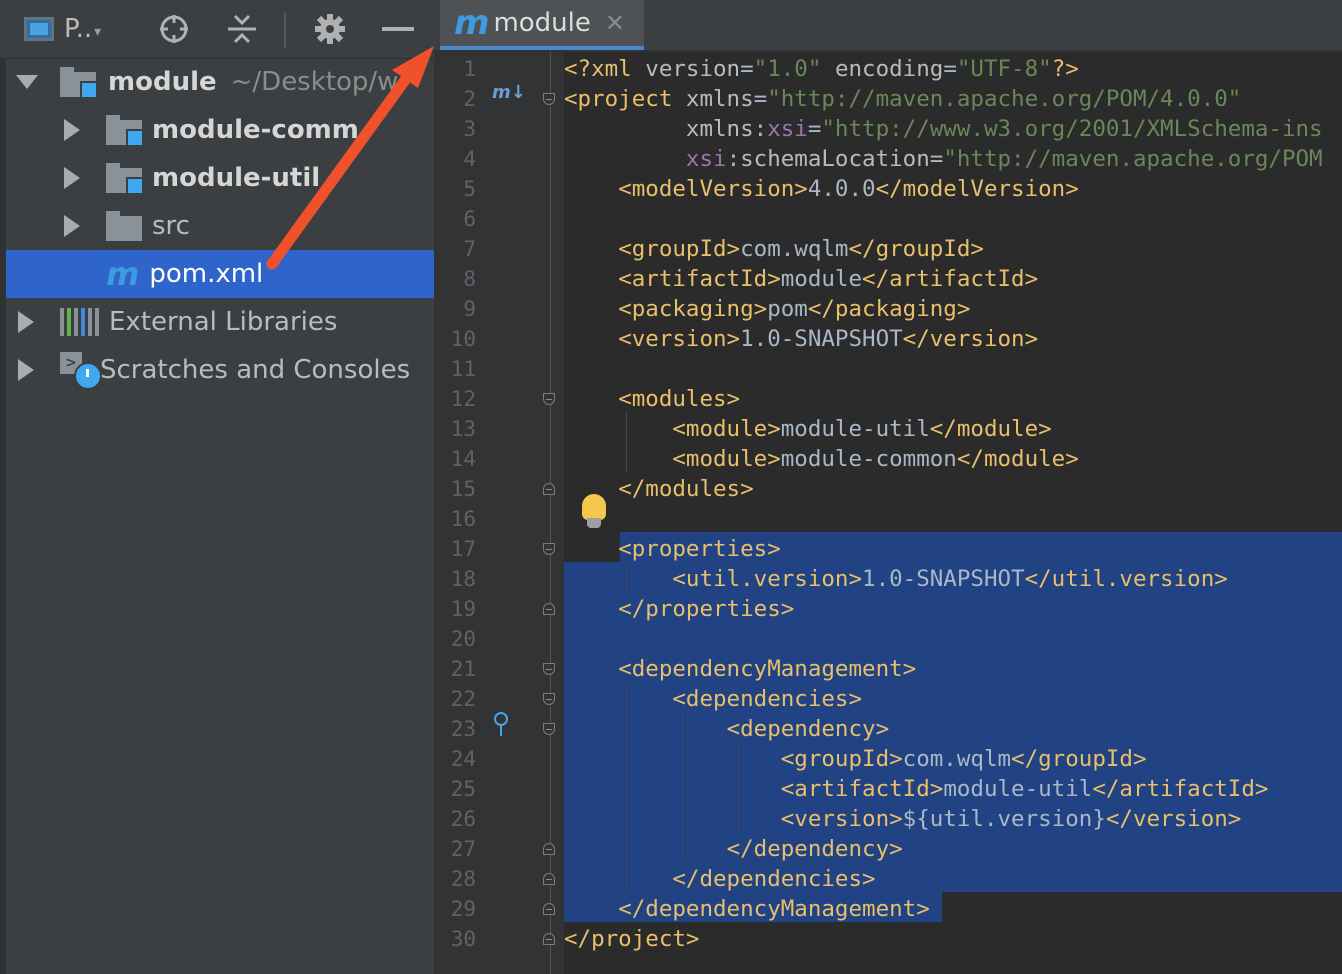 This screenshot has height=974, width=1342. I want to click on code-line: <dependencyManagement>, so click(740, 669).